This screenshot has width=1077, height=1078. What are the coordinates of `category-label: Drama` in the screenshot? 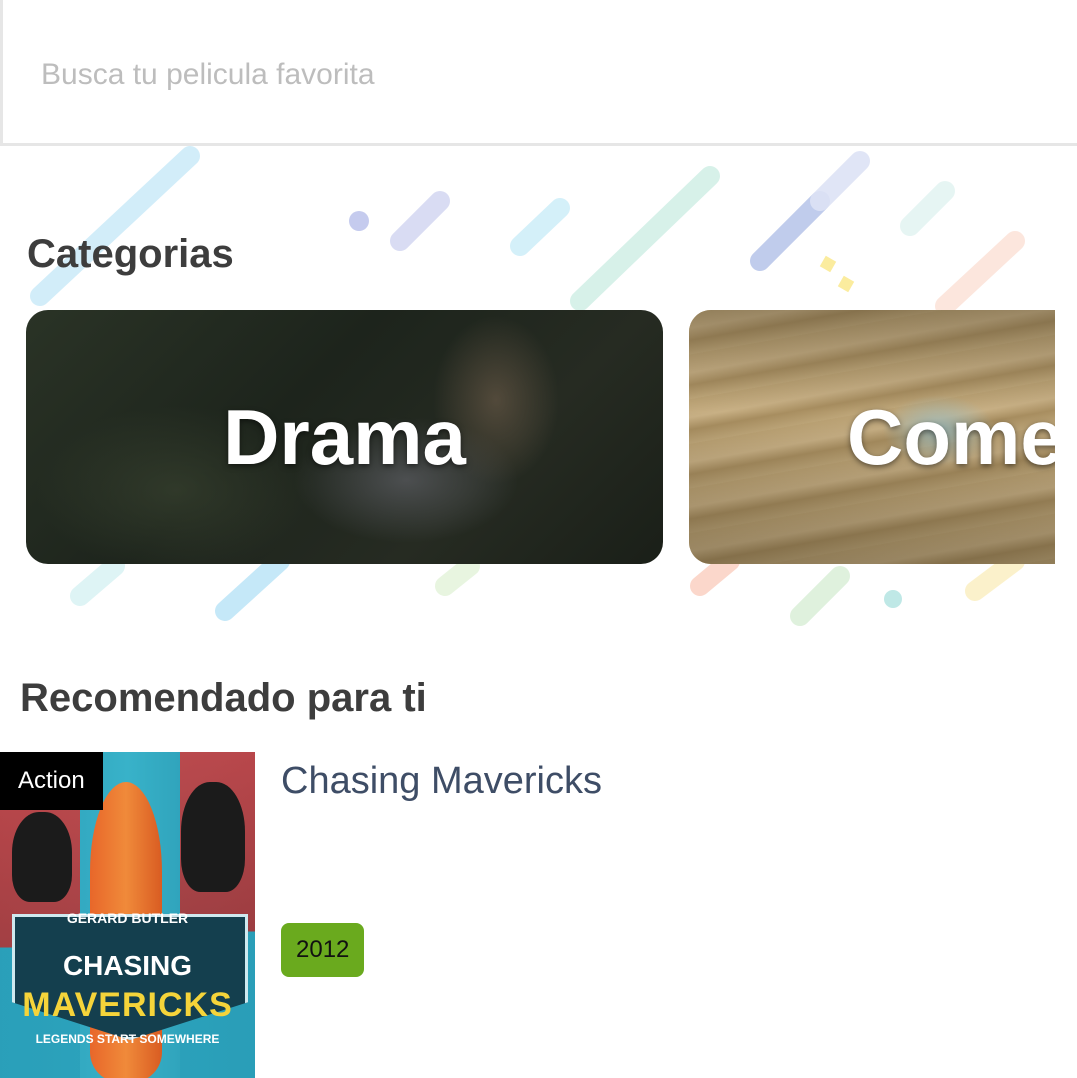 It's located at (344, 436).